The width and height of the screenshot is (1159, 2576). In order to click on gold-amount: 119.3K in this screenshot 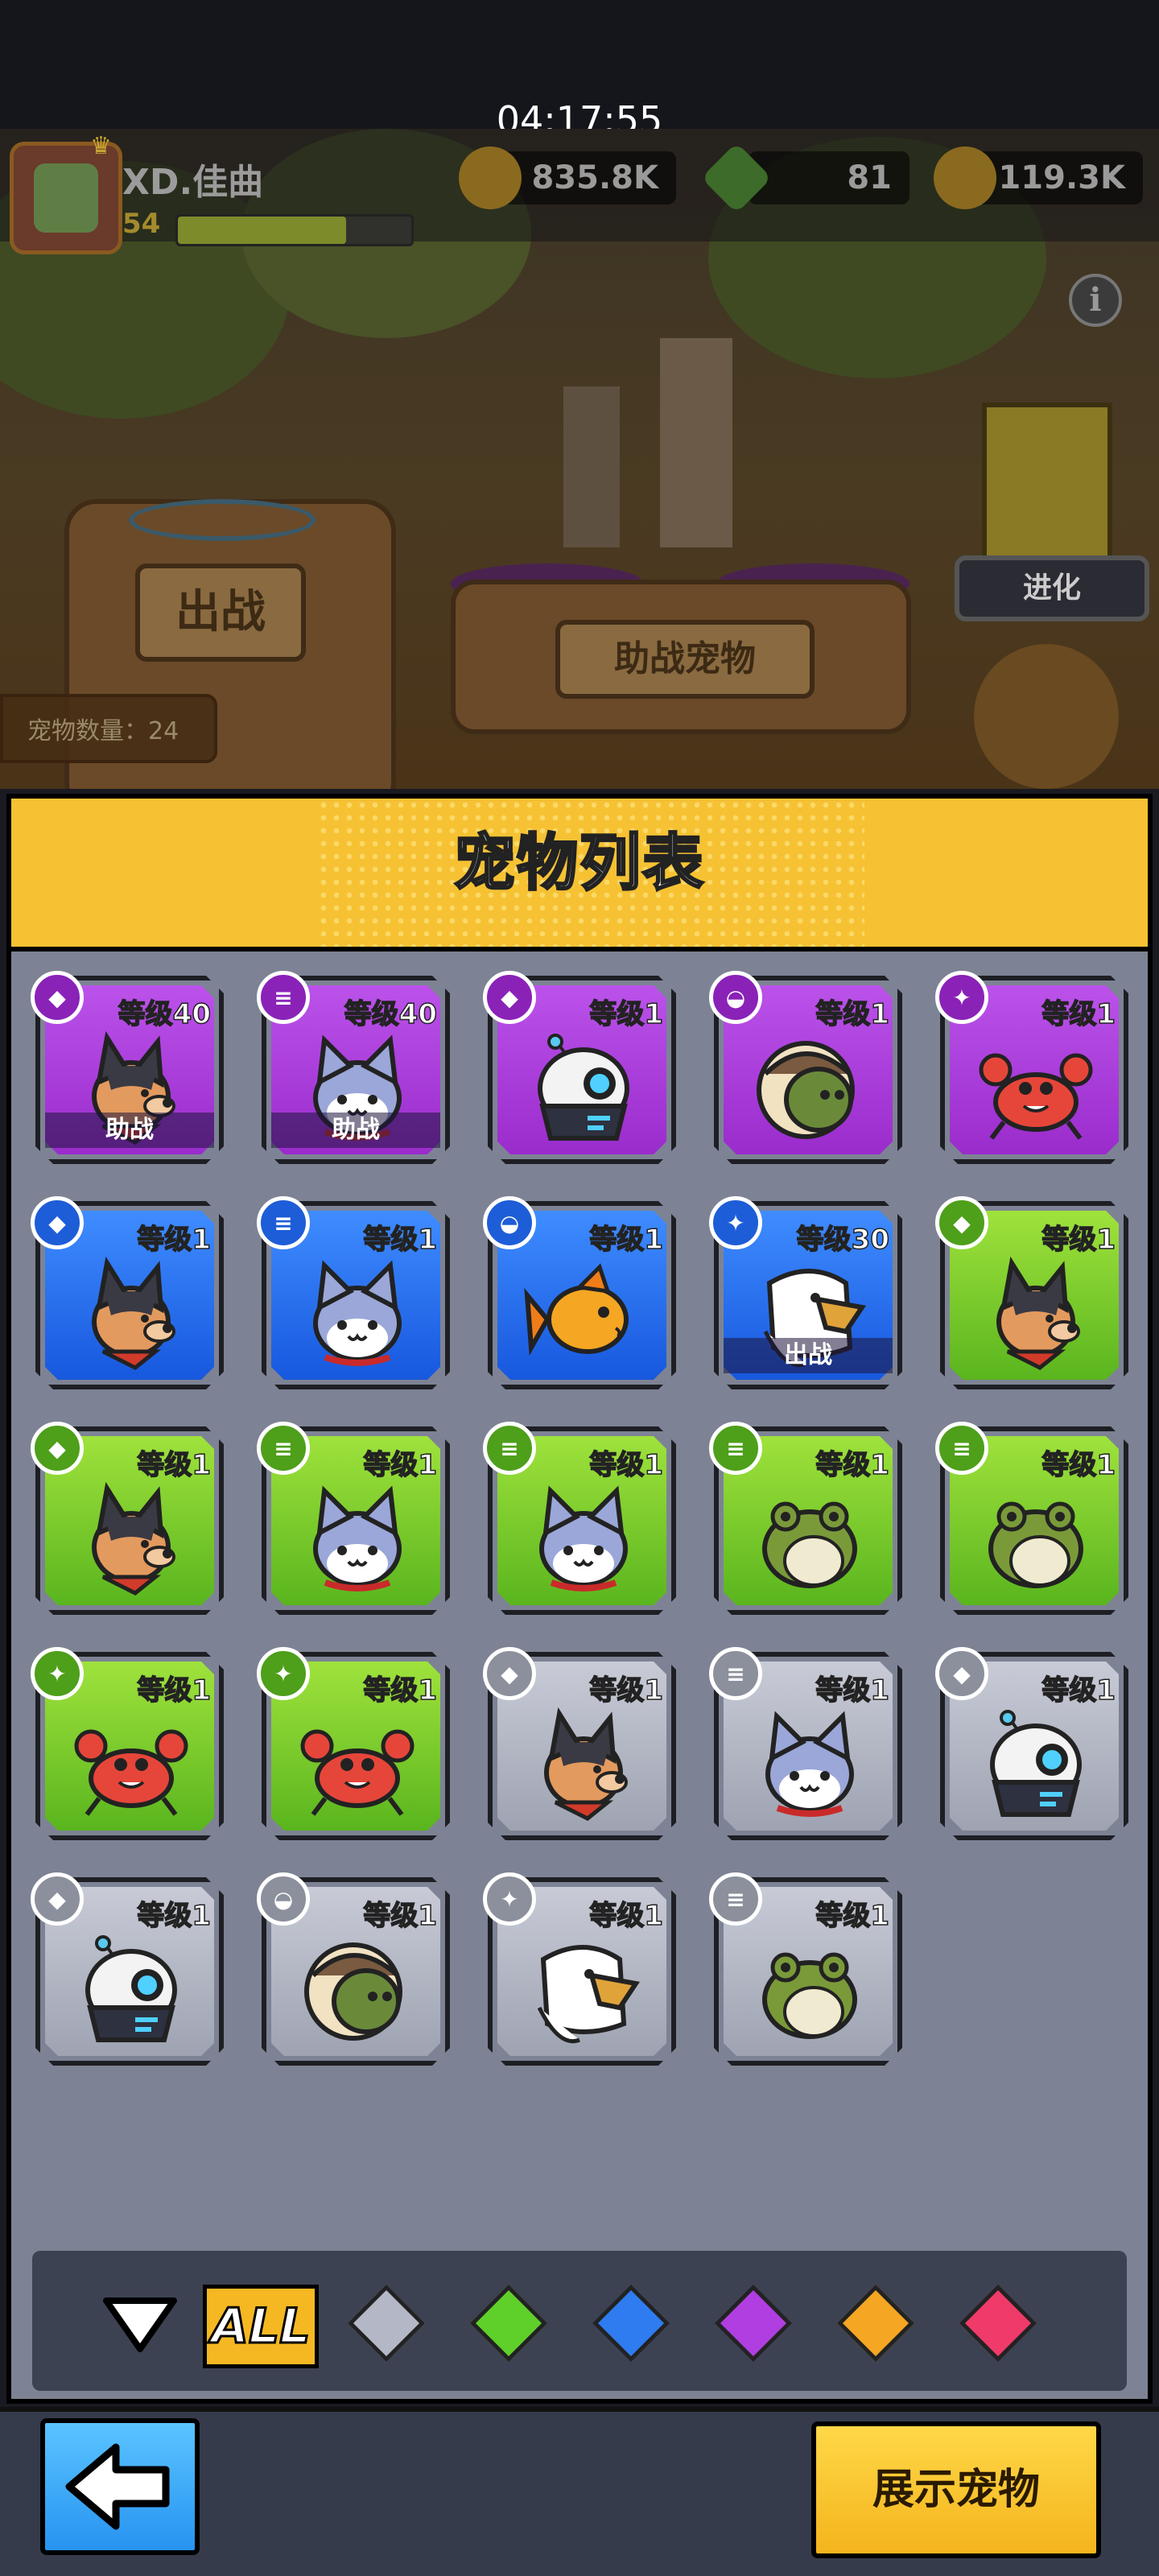, I will do `click(1061, 177)`.